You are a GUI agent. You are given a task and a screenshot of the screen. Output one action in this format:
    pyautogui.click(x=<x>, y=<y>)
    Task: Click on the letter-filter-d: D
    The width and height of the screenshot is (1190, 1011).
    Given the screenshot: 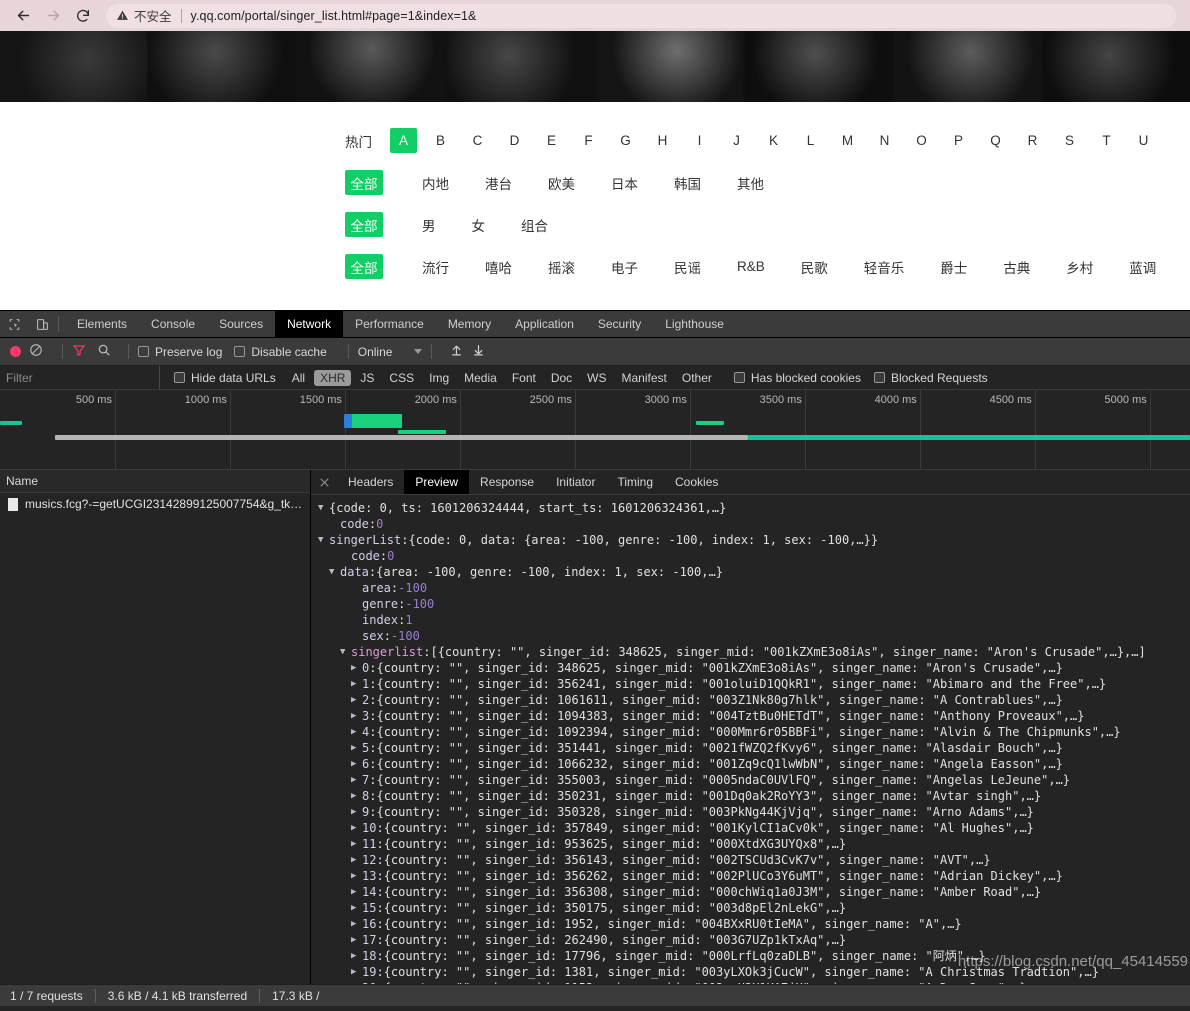 What is the action you would take?
    pyautogui.click(x=514, y=140)
    